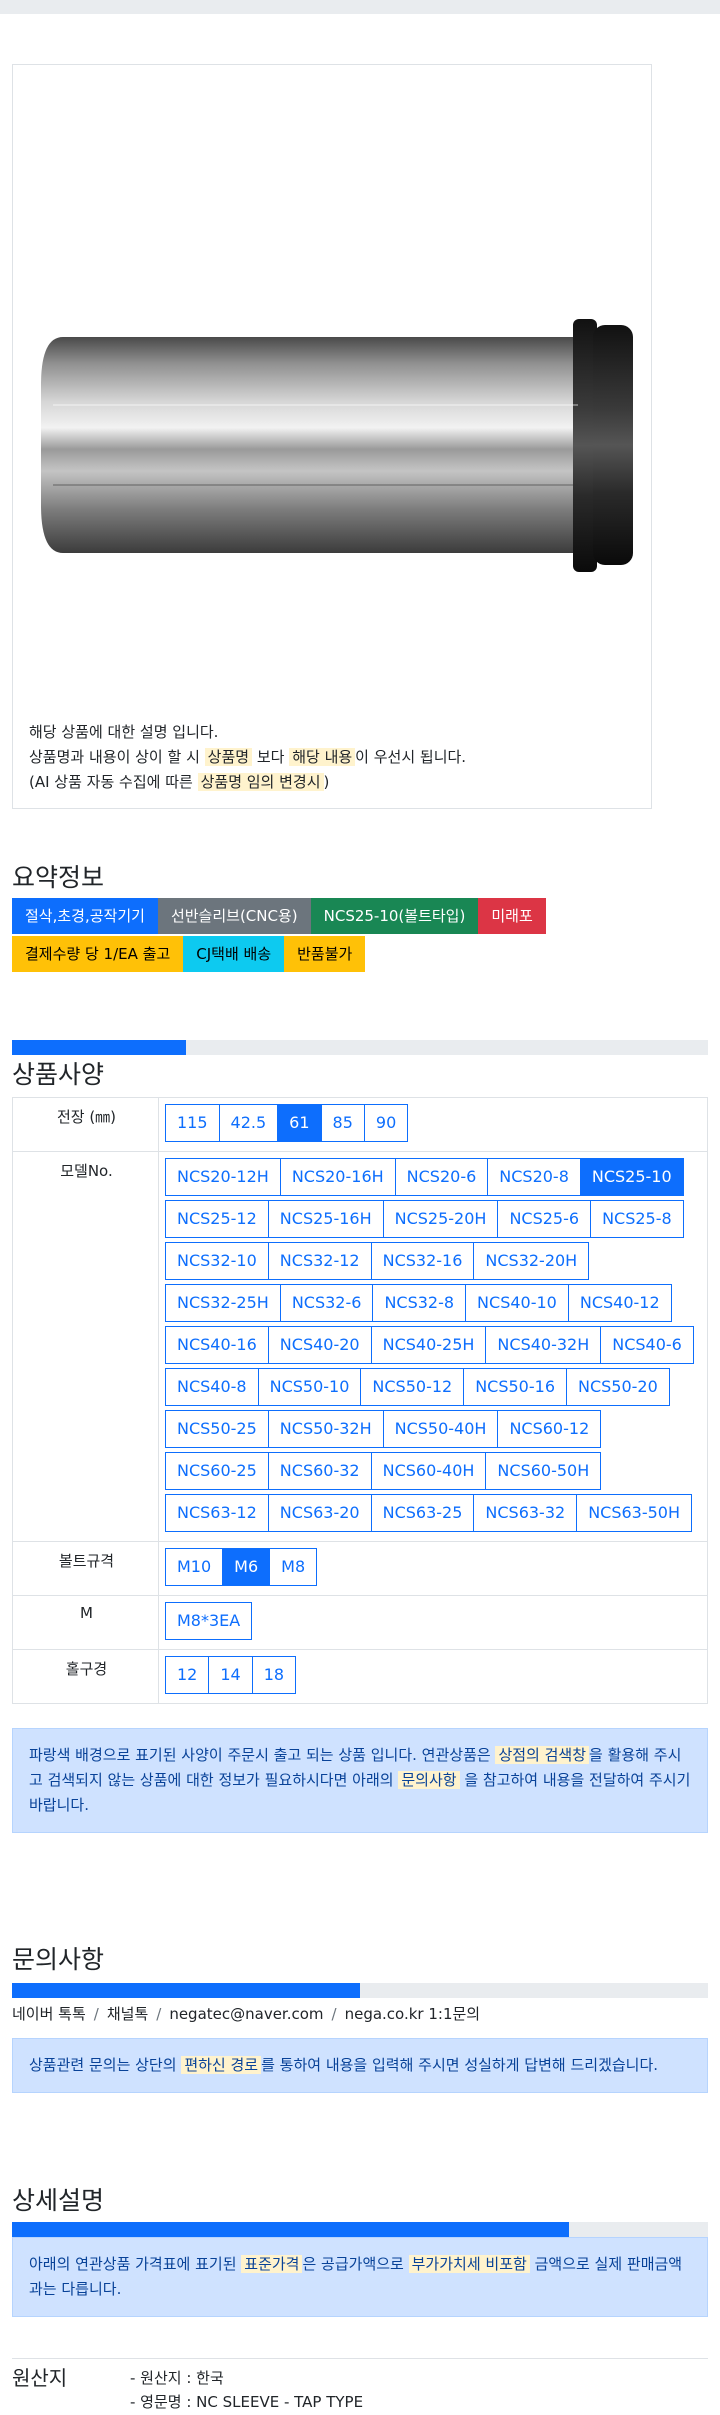 The image size is (720, 2415). Describe the element at coordinates (98, 954) in the screenshot. I see `summary-badge: 결제수량 당 1/EA 출고` at that location.